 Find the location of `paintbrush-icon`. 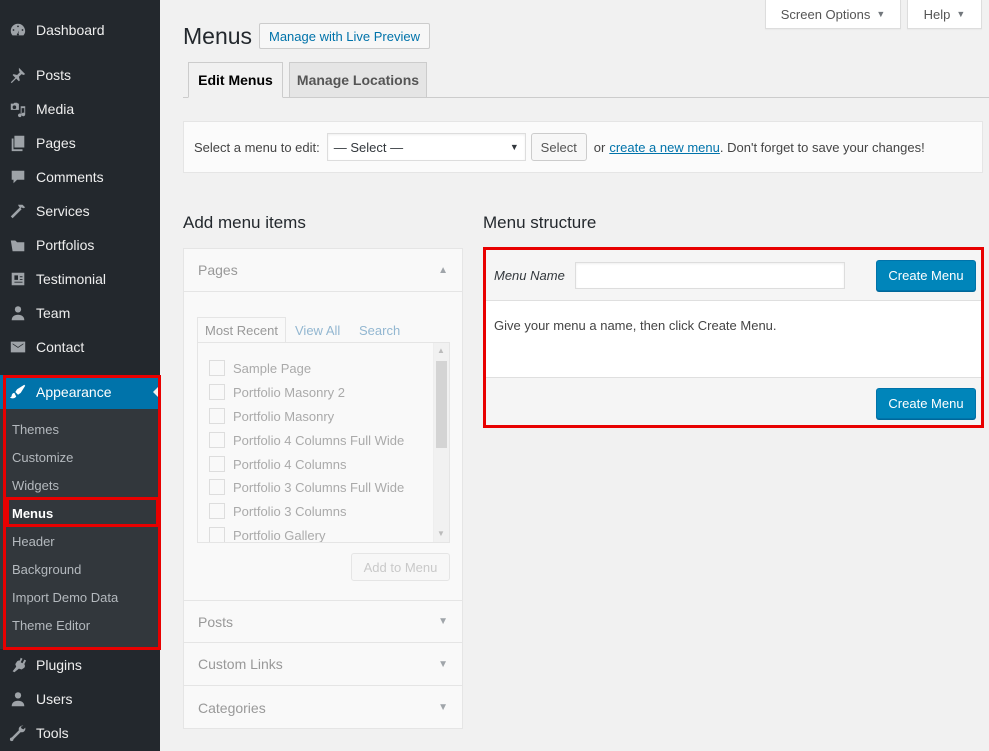

paintbrush-icon is located at coordinates (18, 392).